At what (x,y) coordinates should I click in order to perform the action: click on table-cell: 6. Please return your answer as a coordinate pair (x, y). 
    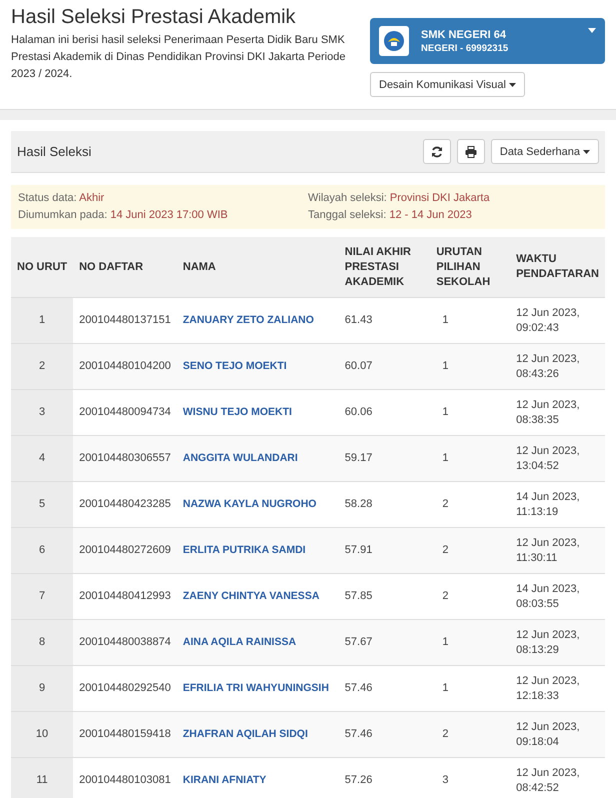
    Looking at the image, I should click on (42, 551).